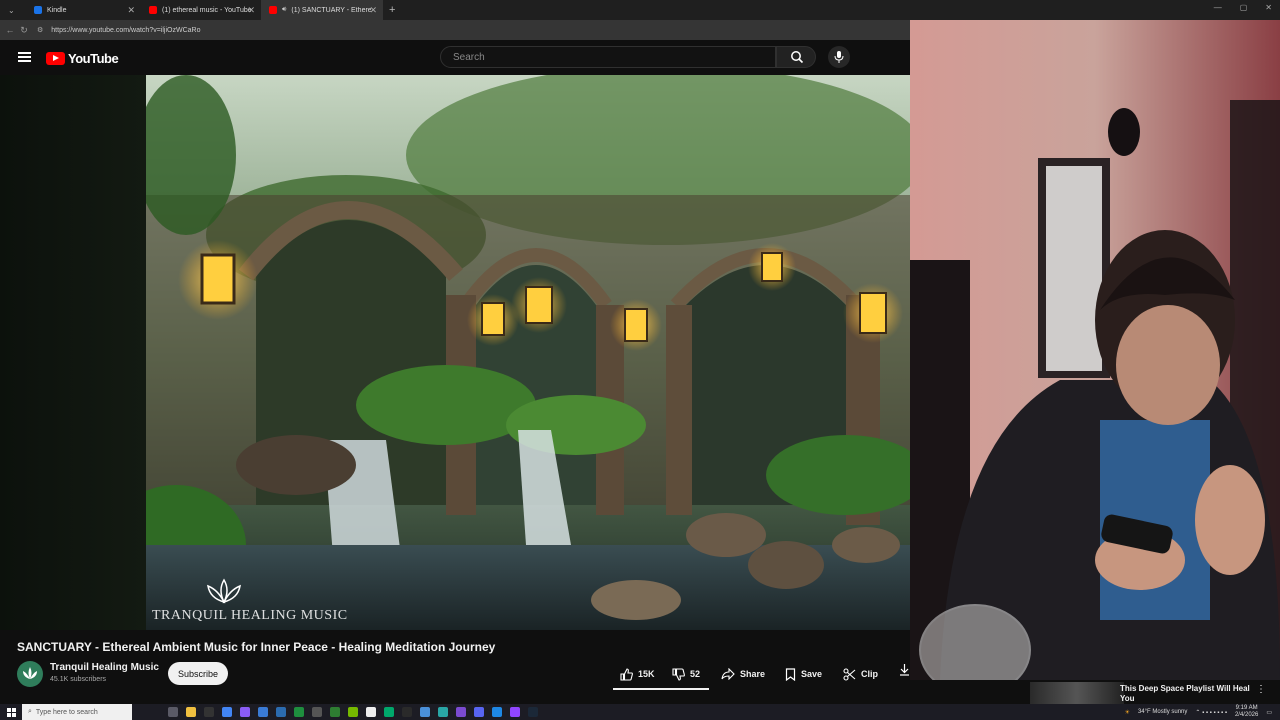 The image size is (1280, 720). I want to click on bookmark-icon, so click(790, 674).